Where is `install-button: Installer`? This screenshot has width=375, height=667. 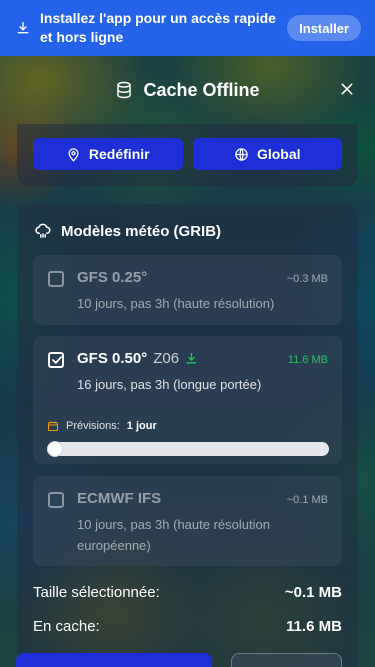
install-button: Installer is located at coordinates (324, 28).